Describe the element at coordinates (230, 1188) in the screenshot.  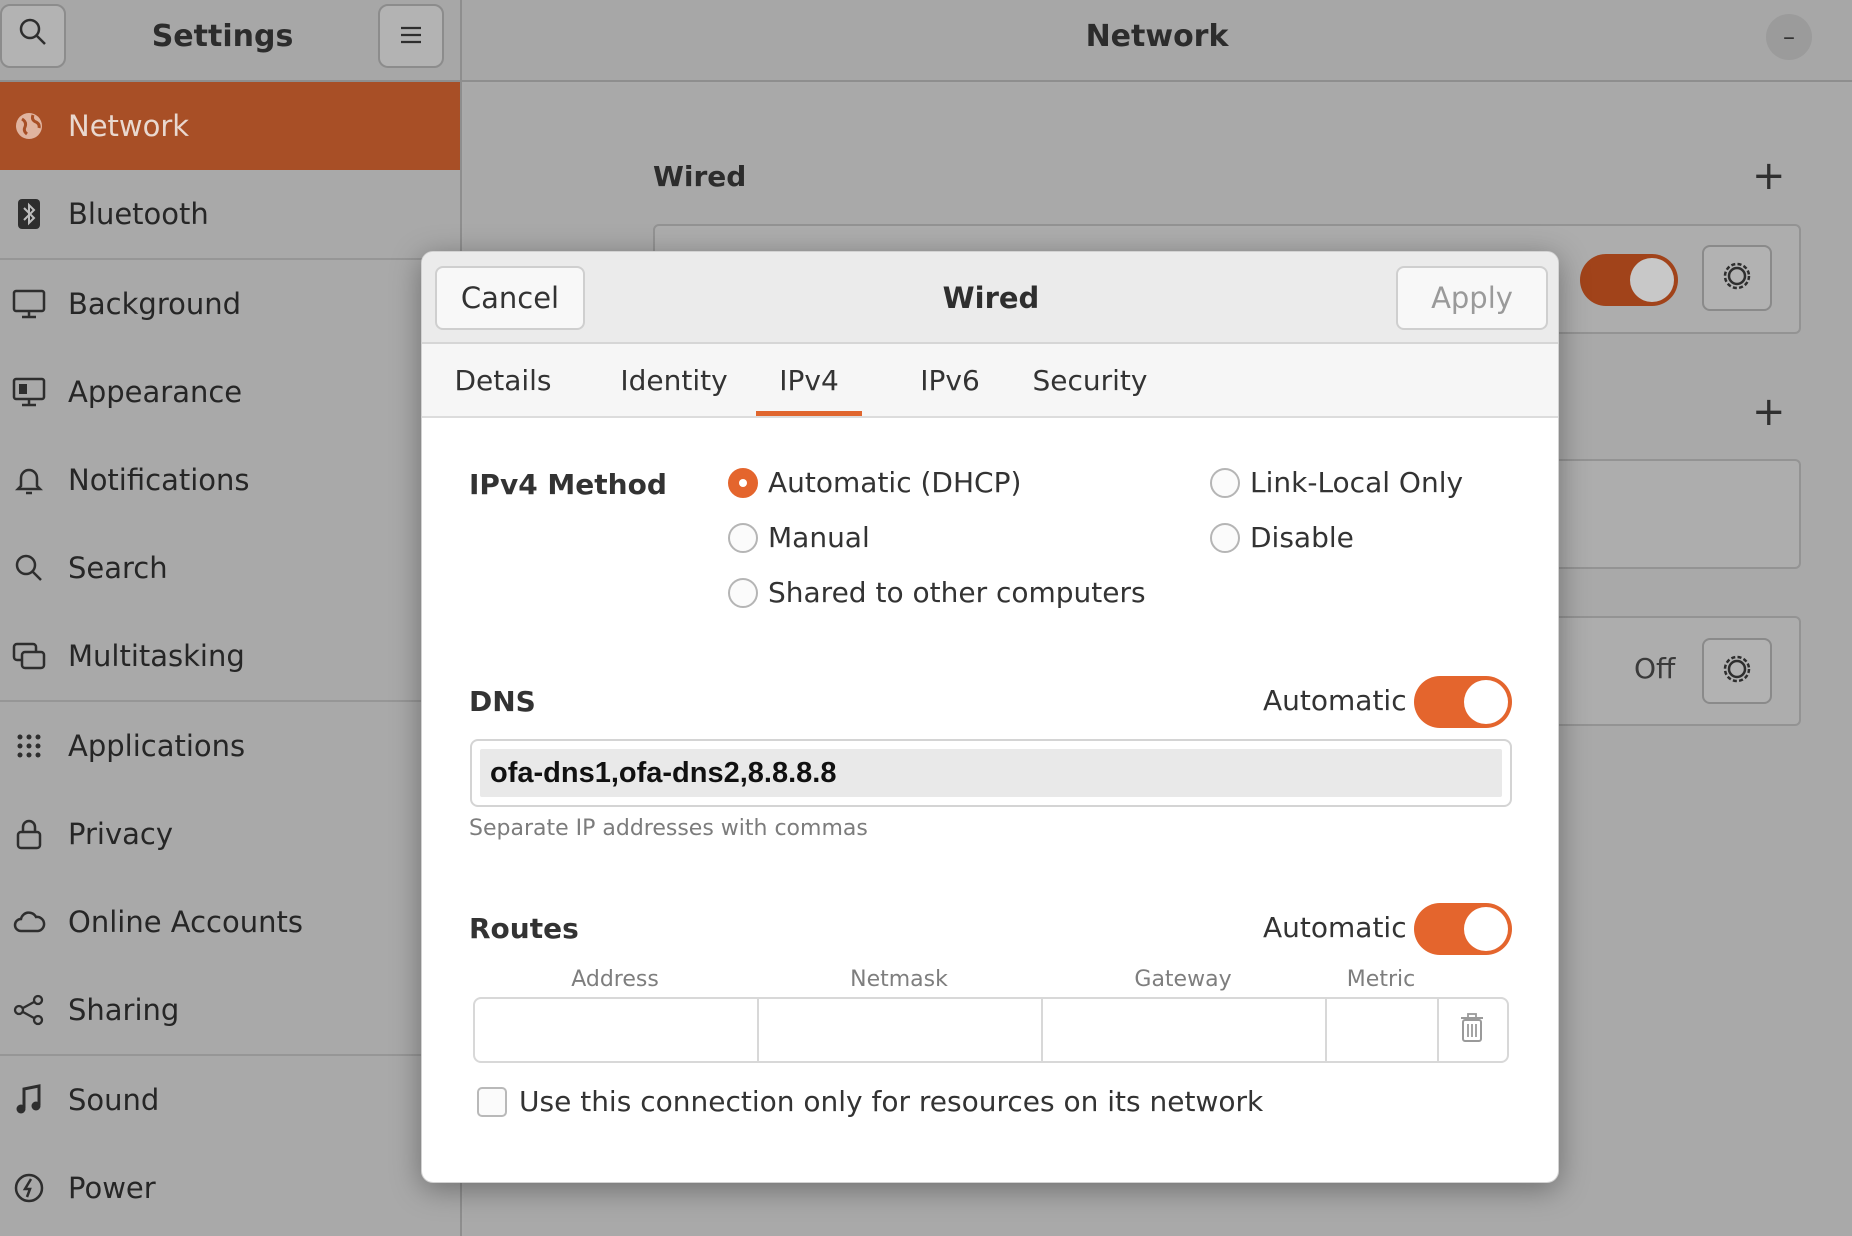
I see `sidebar-item-power: Power` at that location.